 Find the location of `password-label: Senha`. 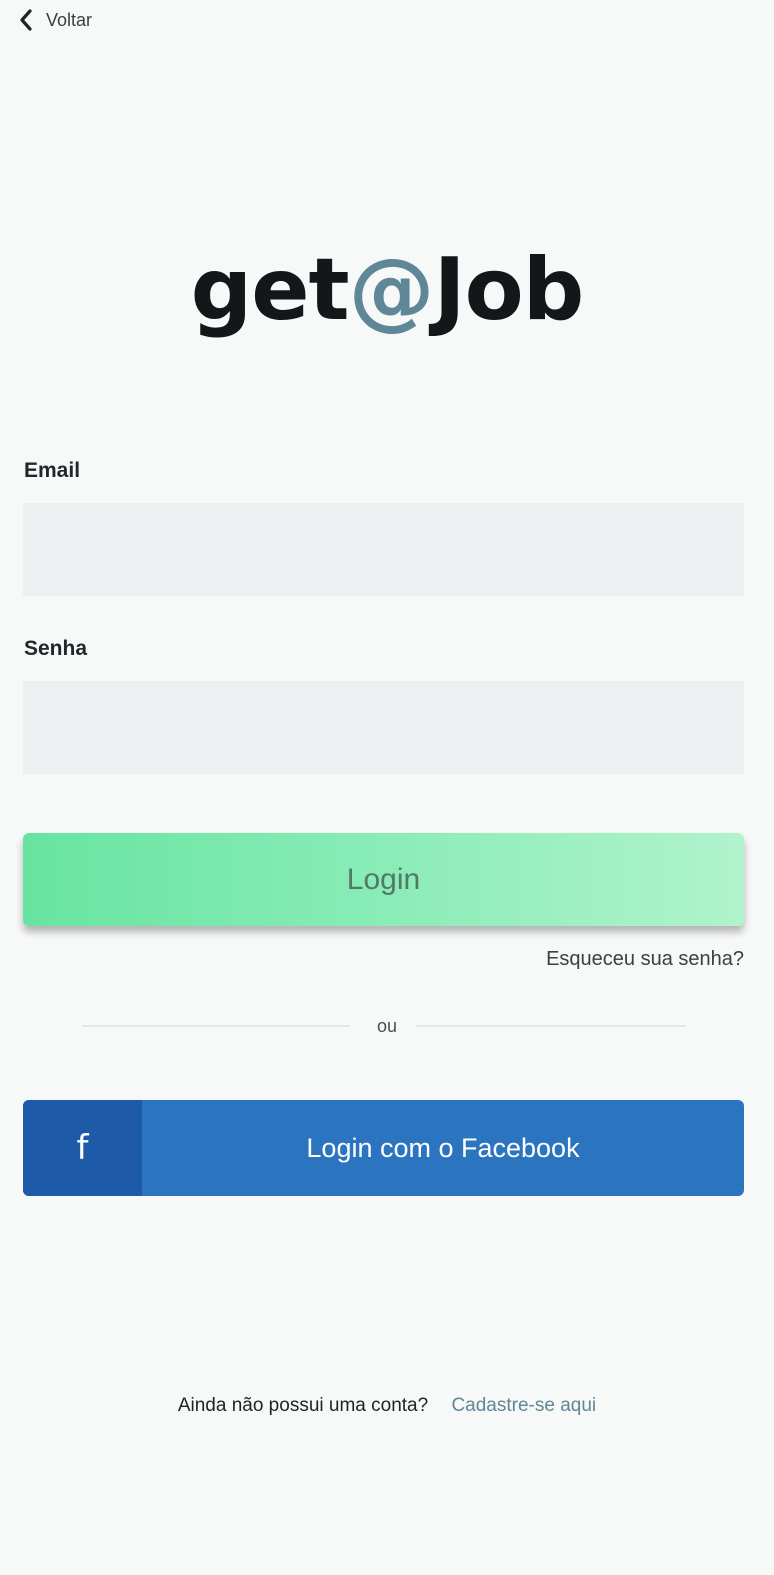

password-label: Senha is located at coordinates (56, 648).